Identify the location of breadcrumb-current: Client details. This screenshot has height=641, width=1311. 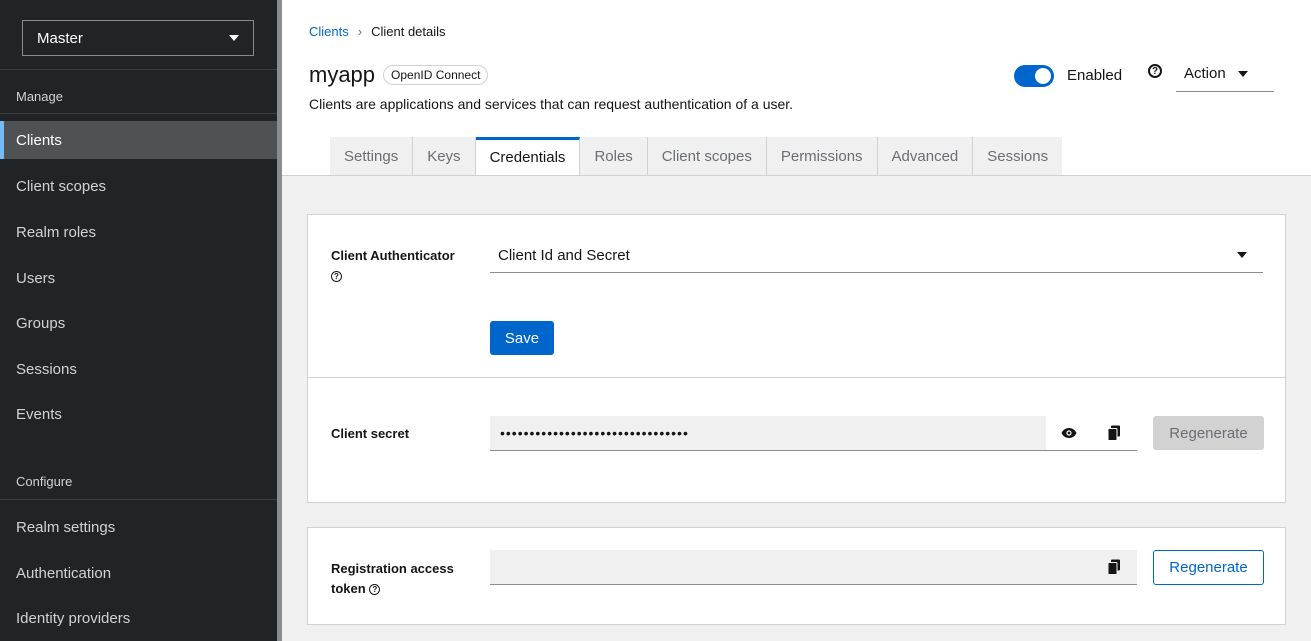
(408, 31).